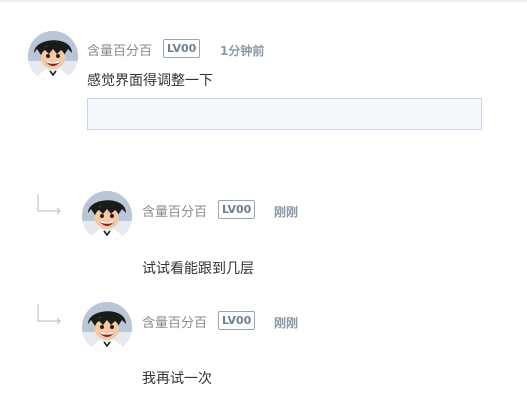 This screenshot has height=401, width=527. Describe the element at coordinates (177, 379) in the screenshot. I see `reply-content: 我再试一次` at that location.